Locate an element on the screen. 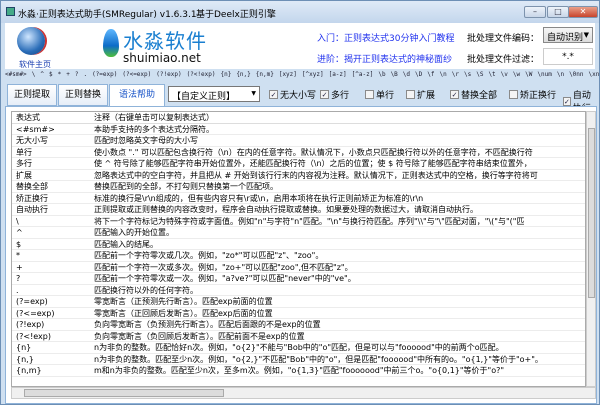 The image size is (600, 405). expression-cell: 矫正换行 is located at coordinates (32, 198).